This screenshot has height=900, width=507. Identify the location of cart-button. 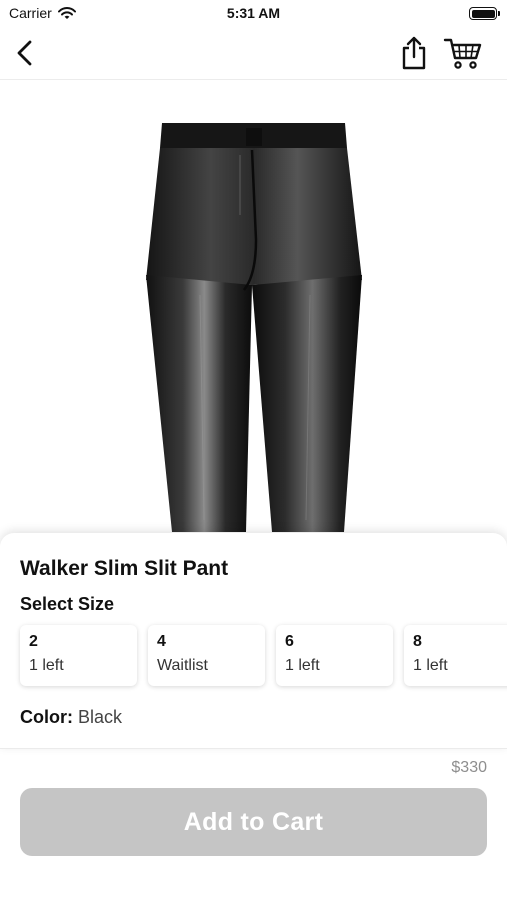
(463, 53).